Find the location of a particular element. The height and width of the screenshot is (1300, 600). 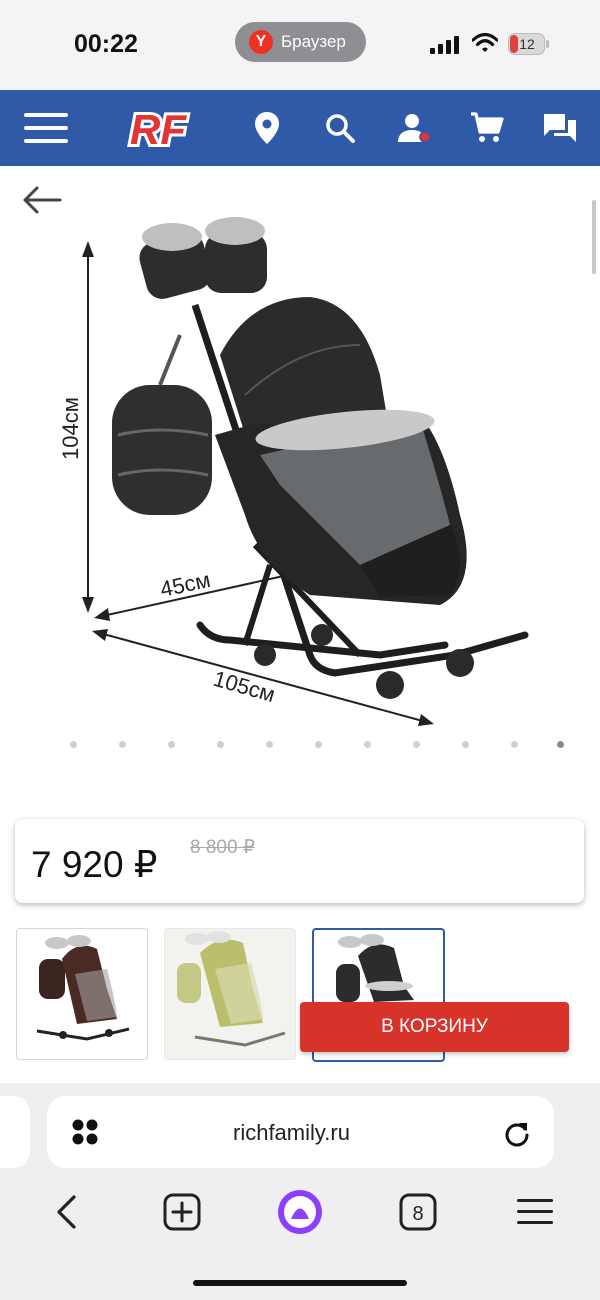

chevron-left-icon is located at coordinates (66, 1212).